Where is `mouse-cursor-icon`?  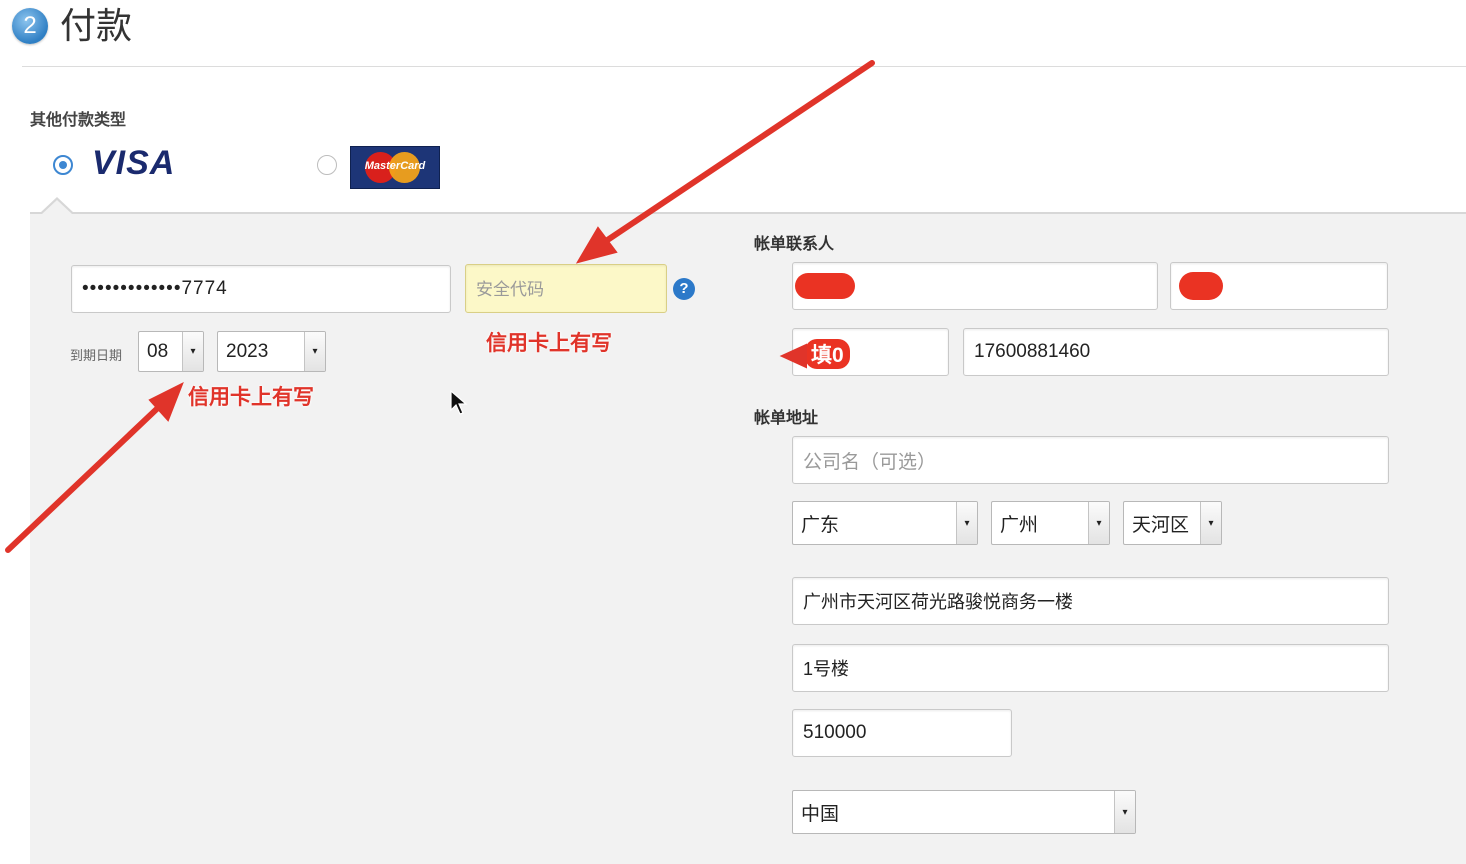
mouse-cursor-icon is located at coordinates (459, 402).